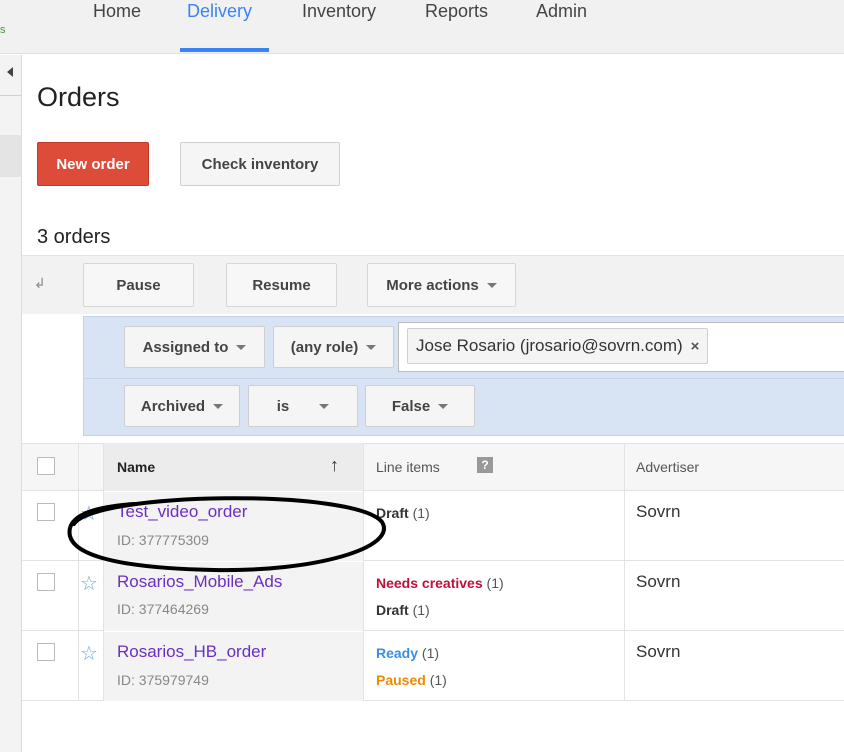  I want to click on order-id: ID: 375979749, so click(163, 680).